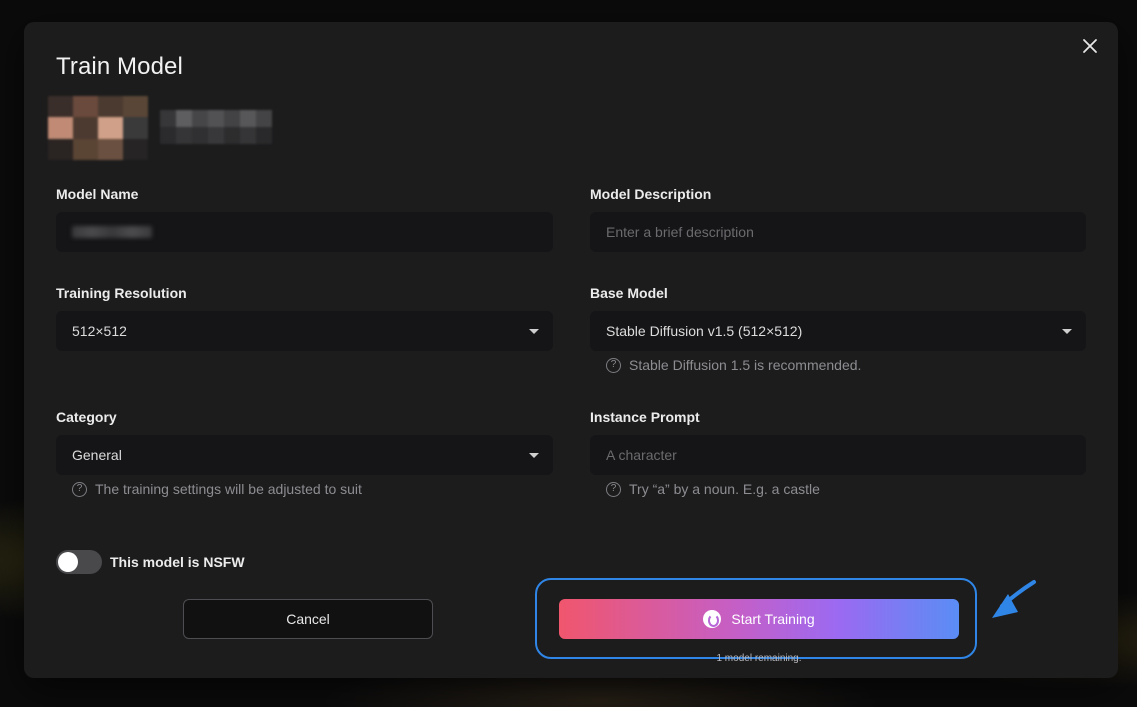  I want to click on close-button, so click(1090, 46).